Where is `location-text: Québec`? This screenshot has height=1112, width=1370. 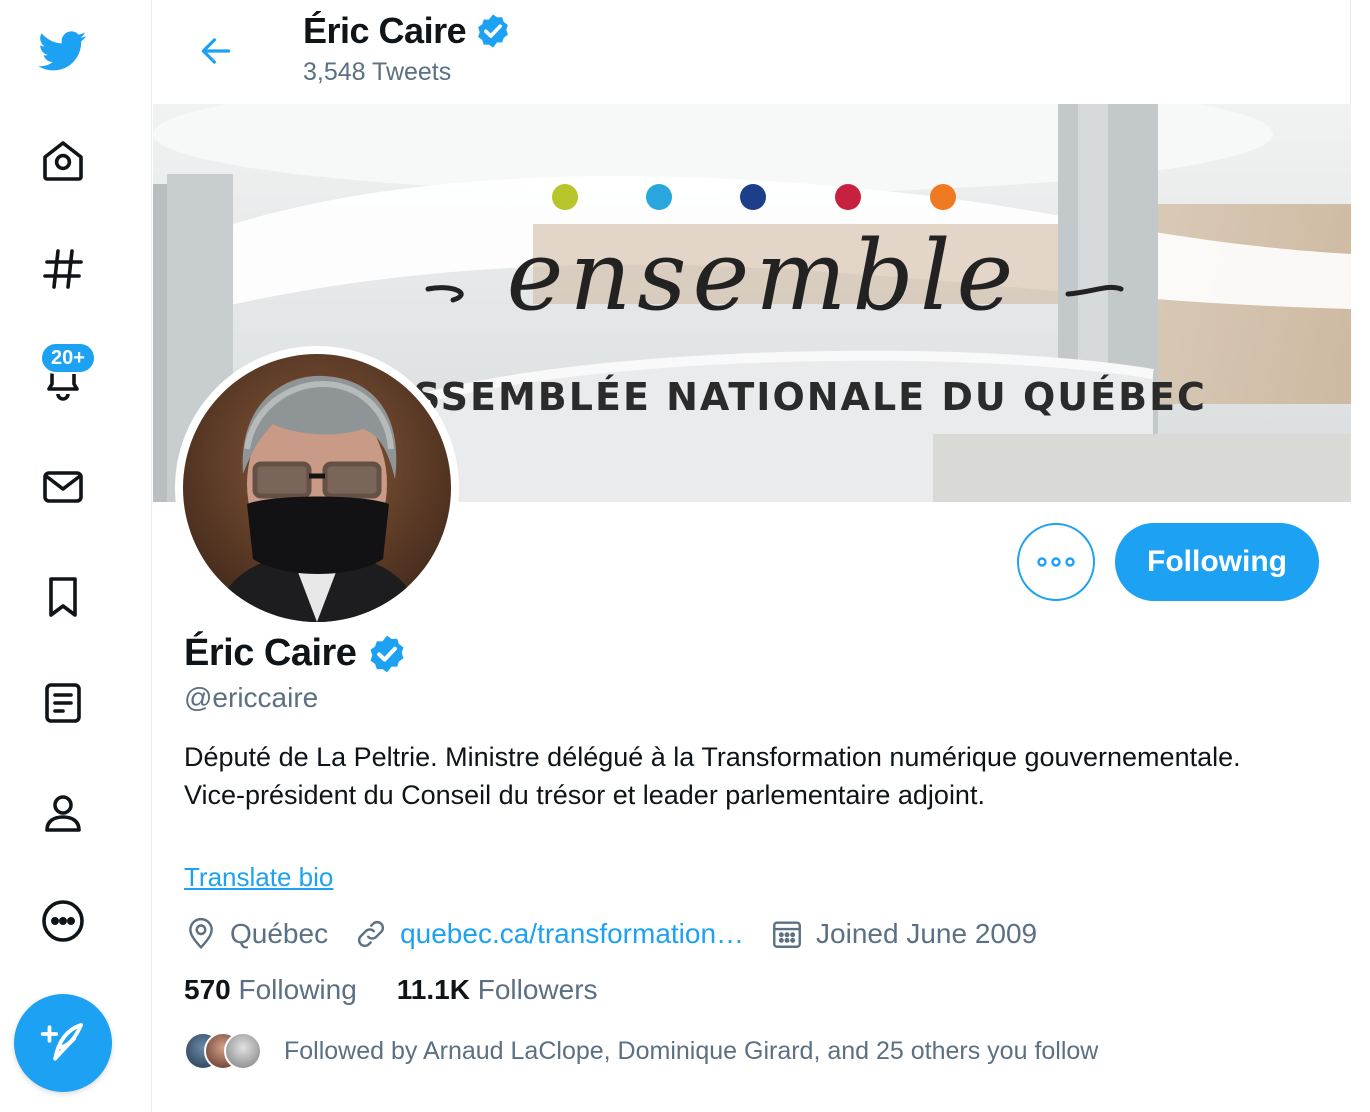 location-text: Québec is located at coordinates (279, 933).